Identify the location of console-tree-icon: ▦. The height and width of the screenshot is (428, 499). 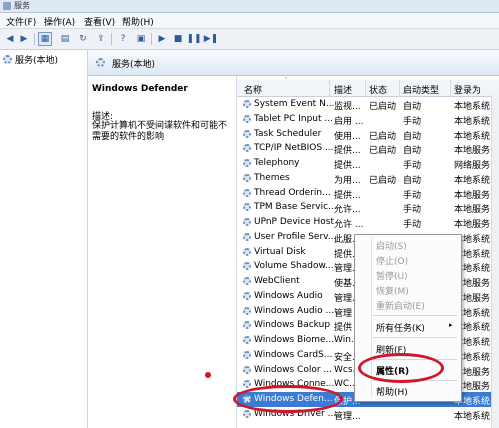
(45, 39).